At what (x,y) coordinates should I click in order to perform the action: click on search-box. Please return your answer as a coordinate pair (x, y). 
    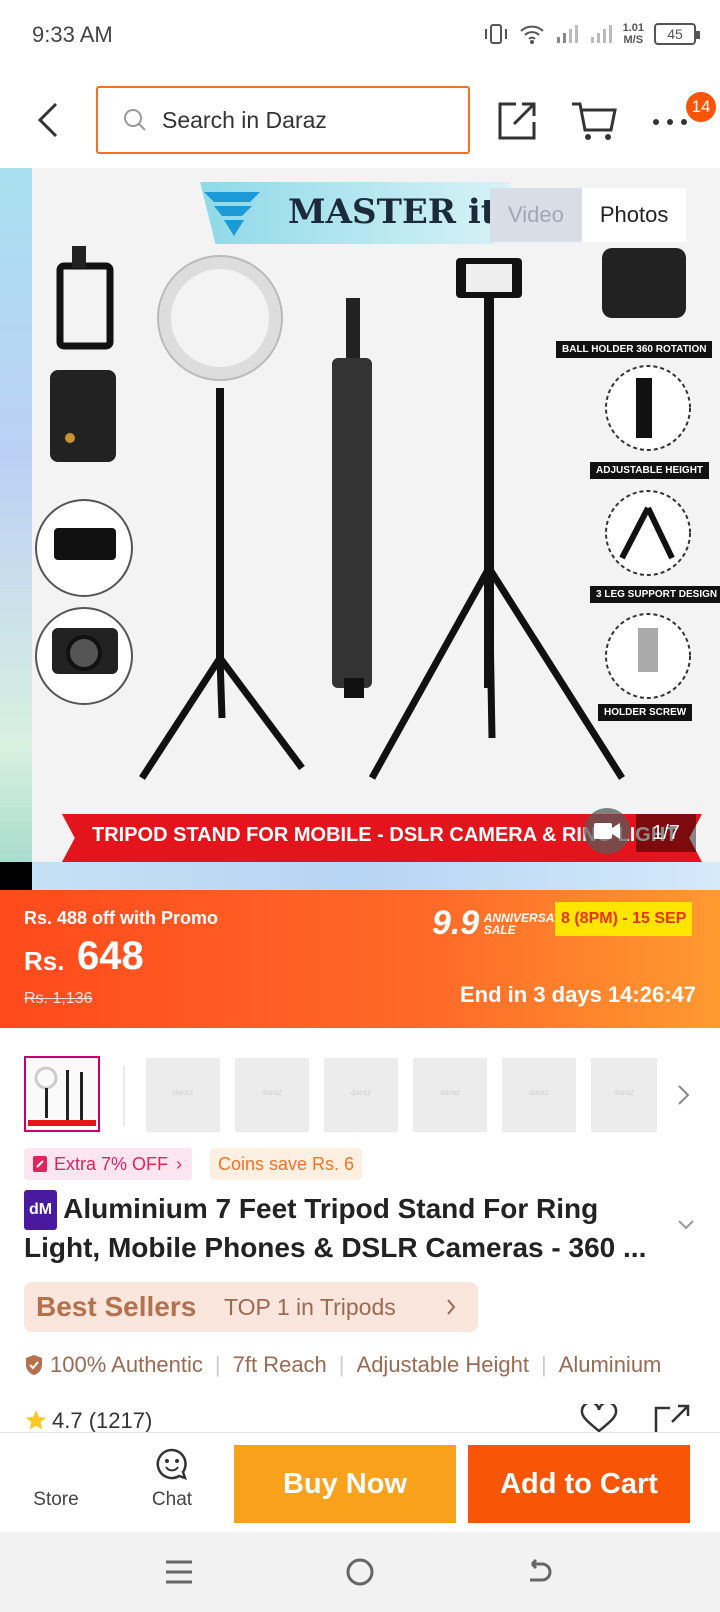
    Looking at the image, I should click on (283, 120).